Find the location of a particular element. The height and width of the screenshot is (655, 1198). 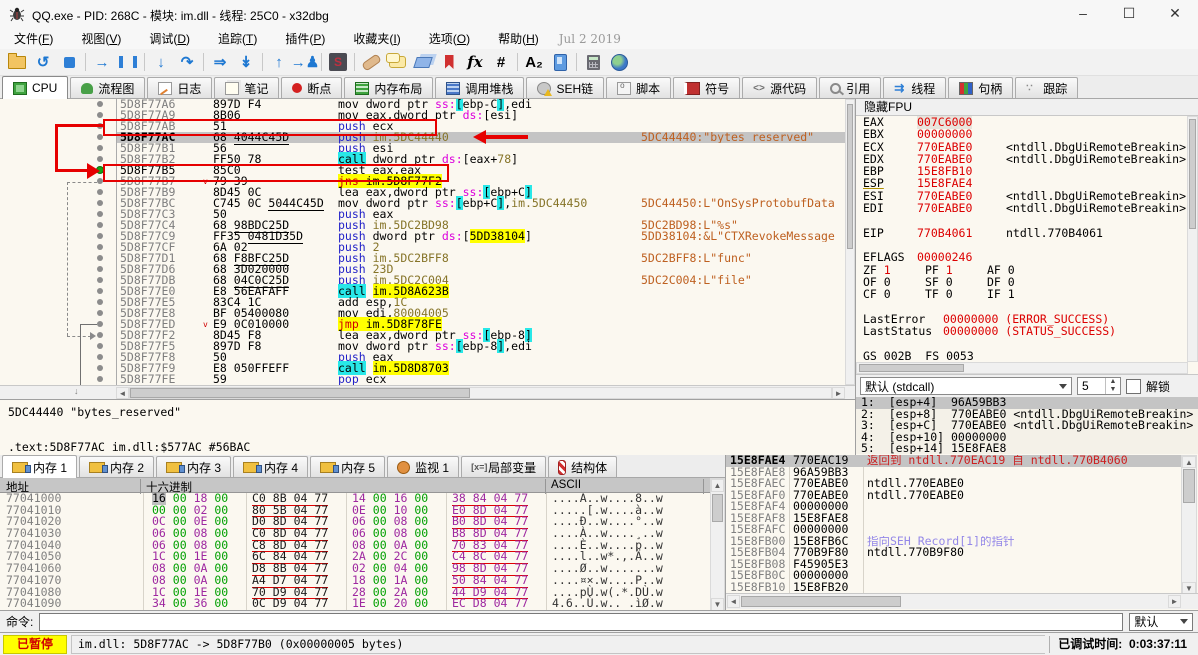

tab-流程图: 流程图 is located at coordinates (108, 87).